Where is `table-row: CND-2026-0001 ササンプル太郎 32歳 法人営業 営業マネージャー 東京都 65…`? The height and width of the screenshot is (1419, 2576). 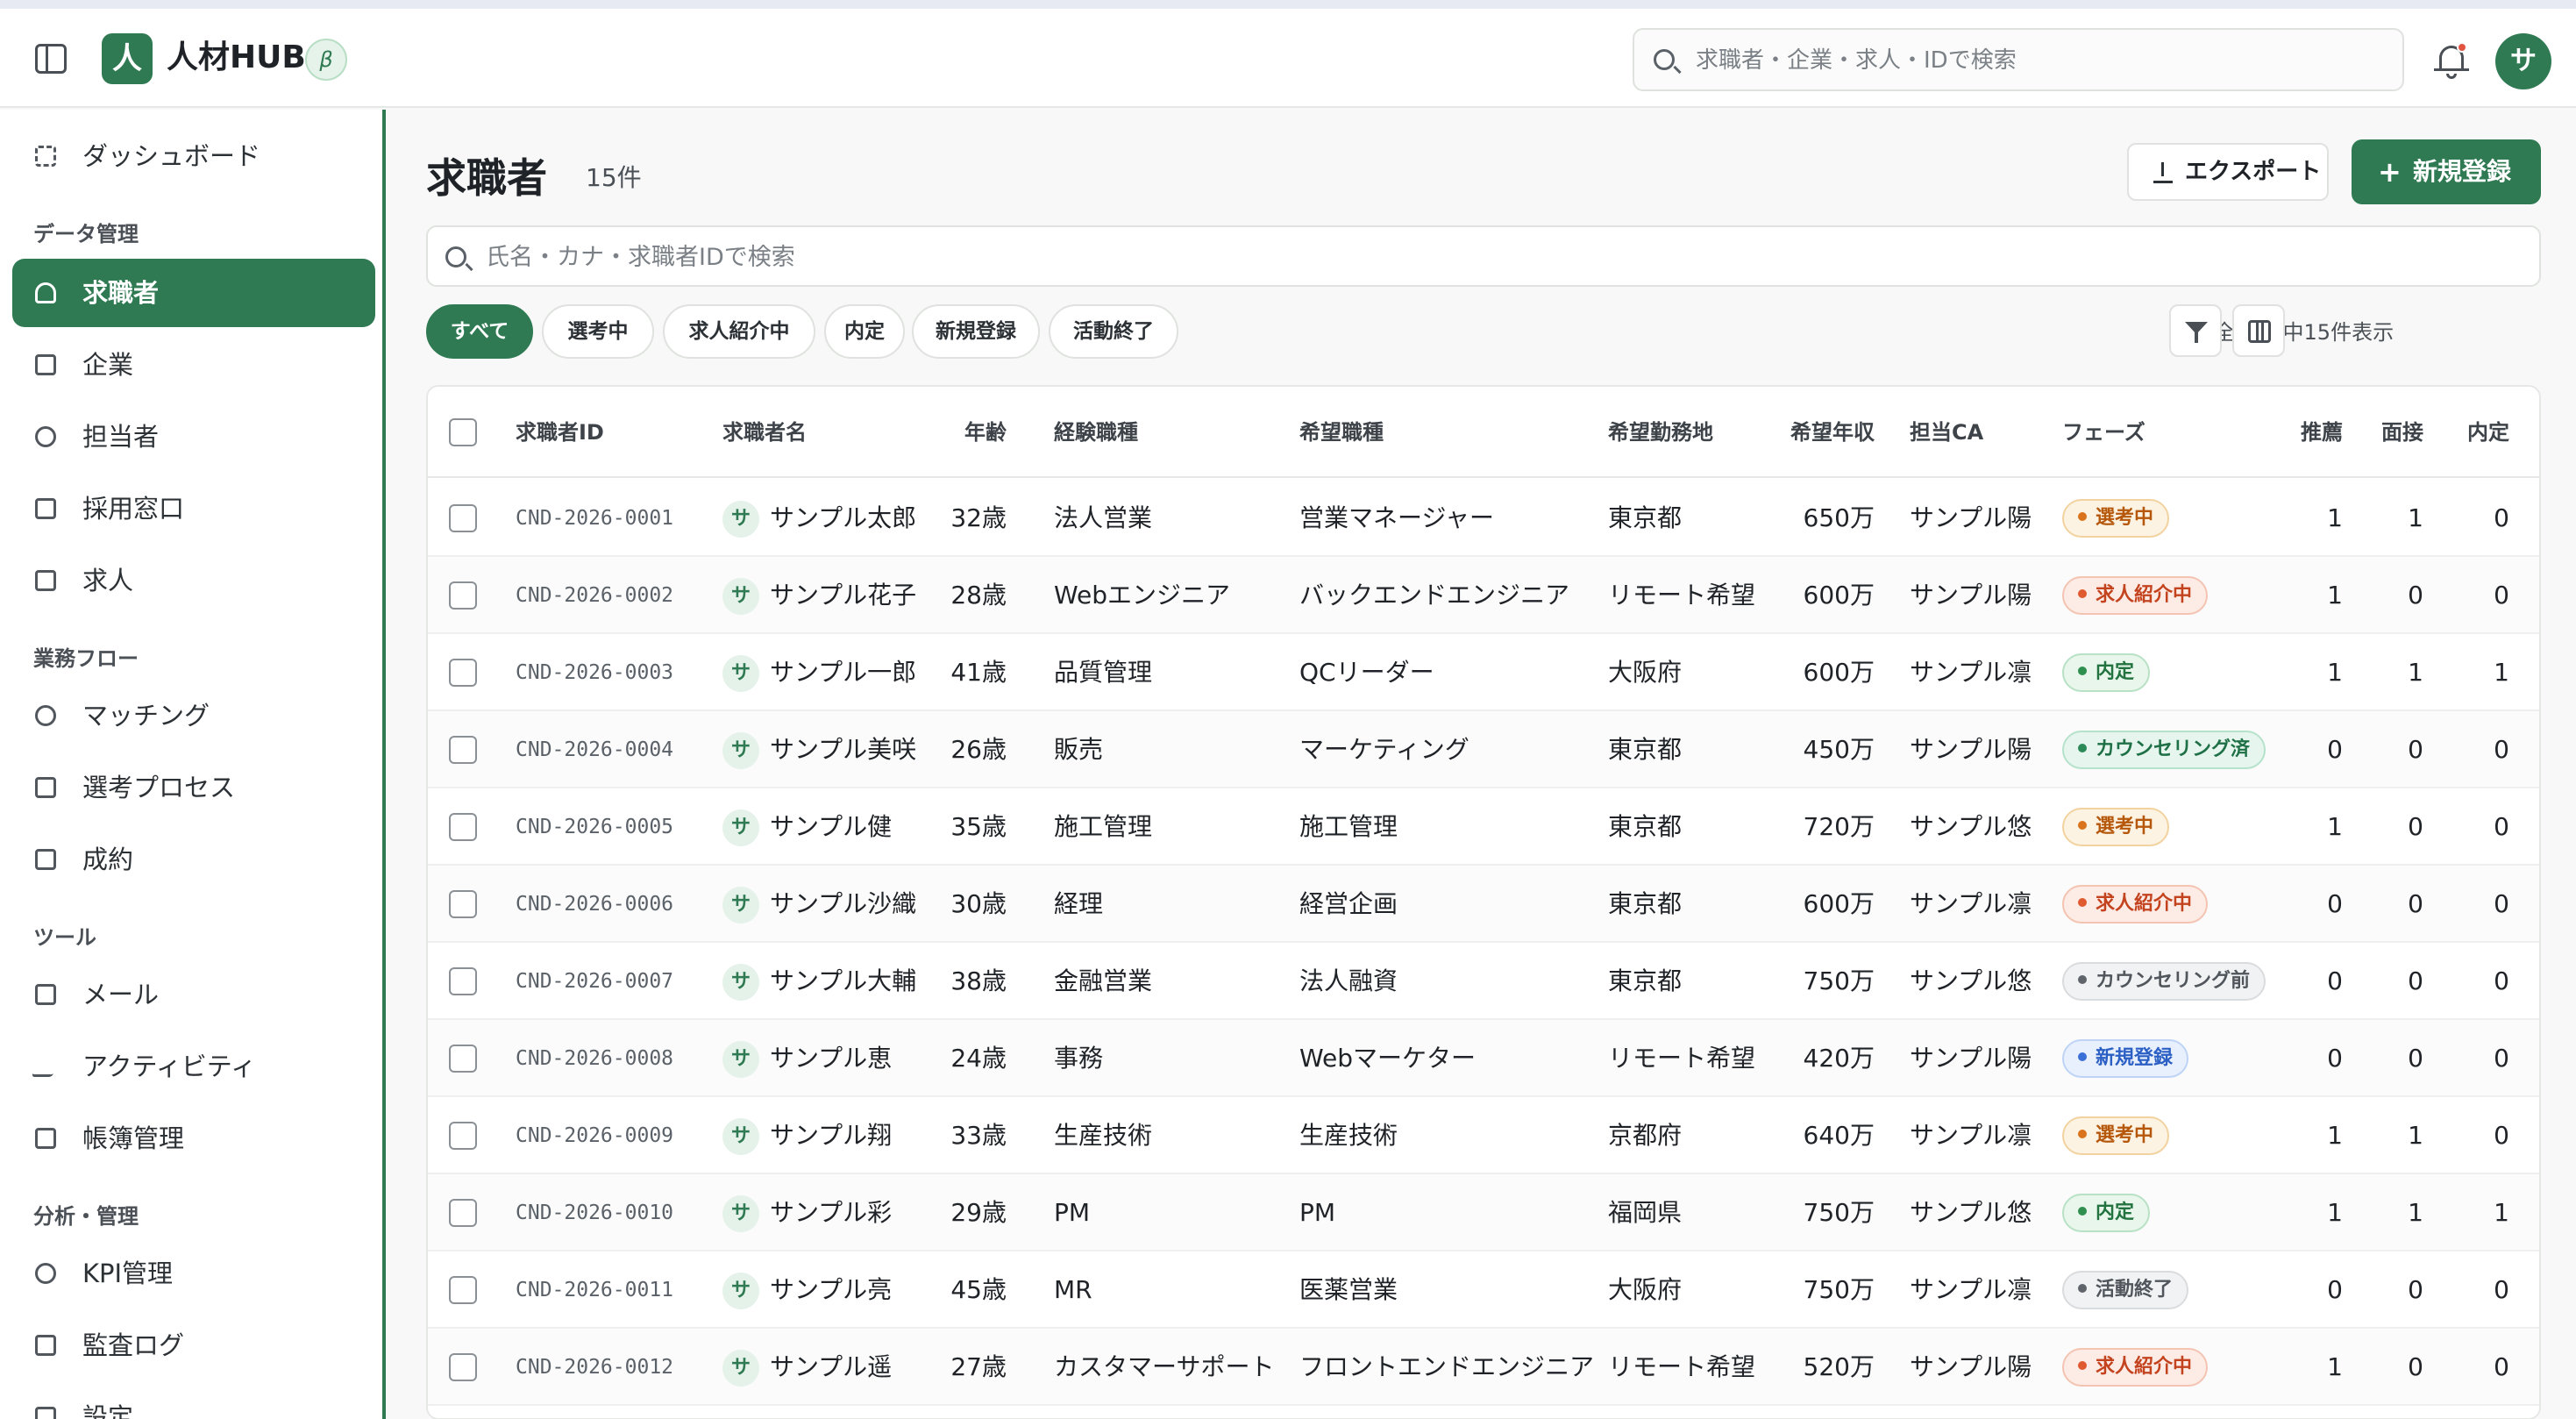 table-row: CND-2026-0001 ササンプル太郎 32歳 法人営業 営業マネージャー 東京都 65… is located at coordinates (1483, 519).